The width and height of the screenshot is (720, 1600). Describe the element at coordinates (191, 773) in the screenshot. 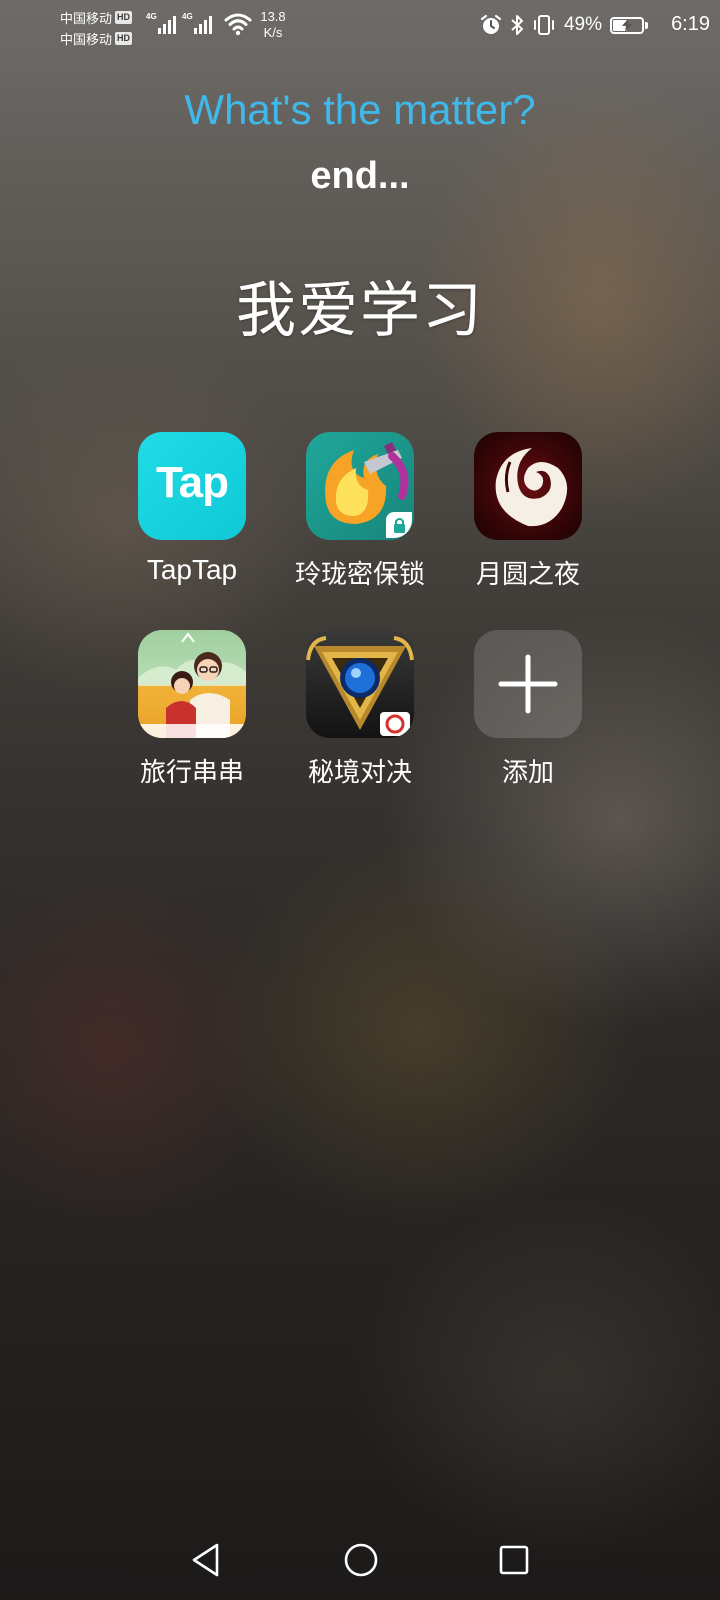

I see `app-label: 旅行串串` at that location.